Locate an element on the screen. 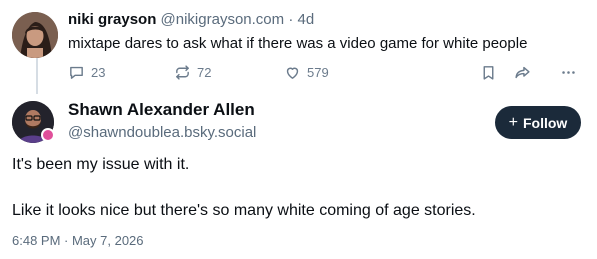 Image resolution: width=597 pixels, height=259 pixels. parent-author-handle: @nikigrayson.com is located at coordinates (223, 19).